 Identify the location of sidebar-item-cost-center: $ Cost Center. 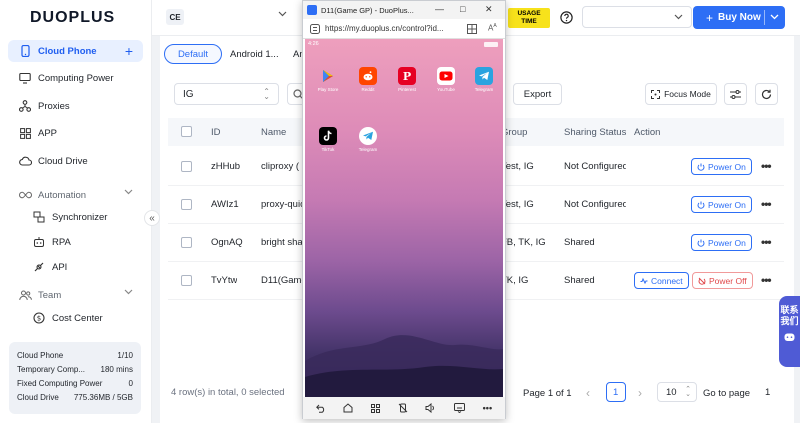
(75, 318).